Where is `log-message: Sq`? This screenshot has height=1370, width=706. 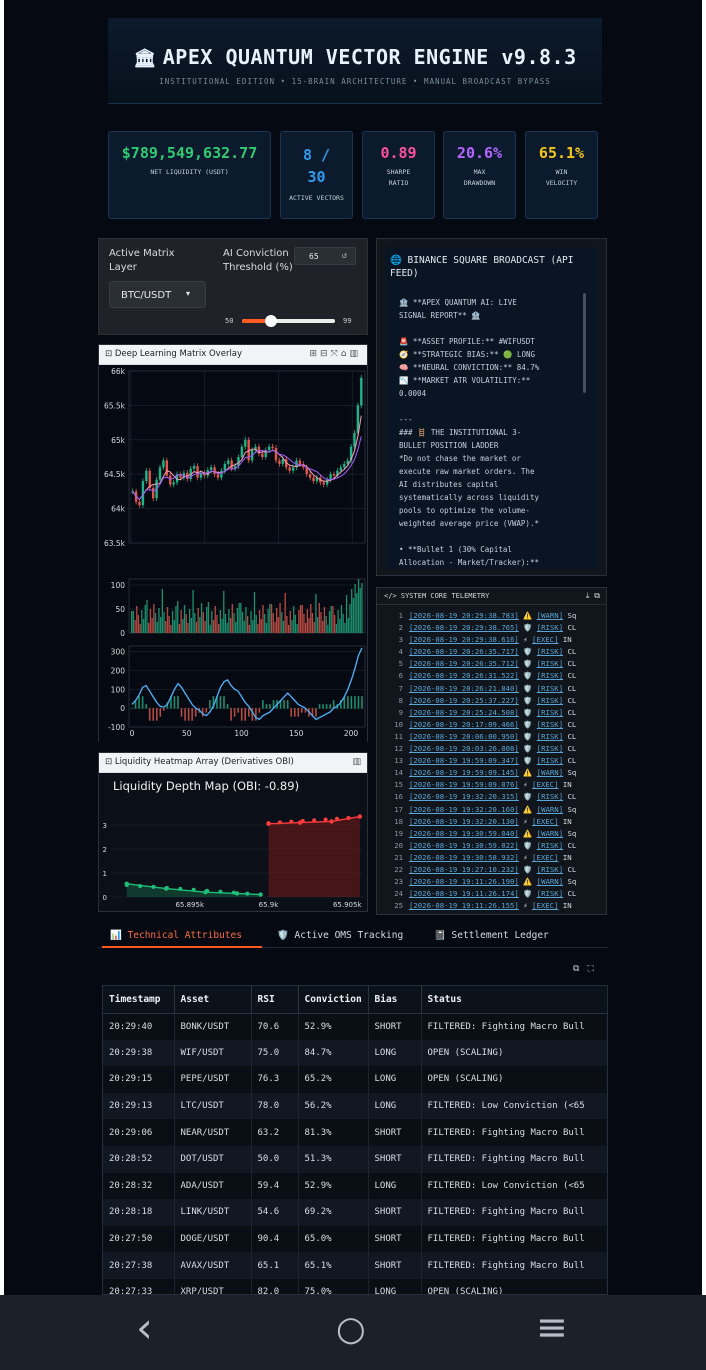 log-message: Sq is located at coordinates (572, 882).